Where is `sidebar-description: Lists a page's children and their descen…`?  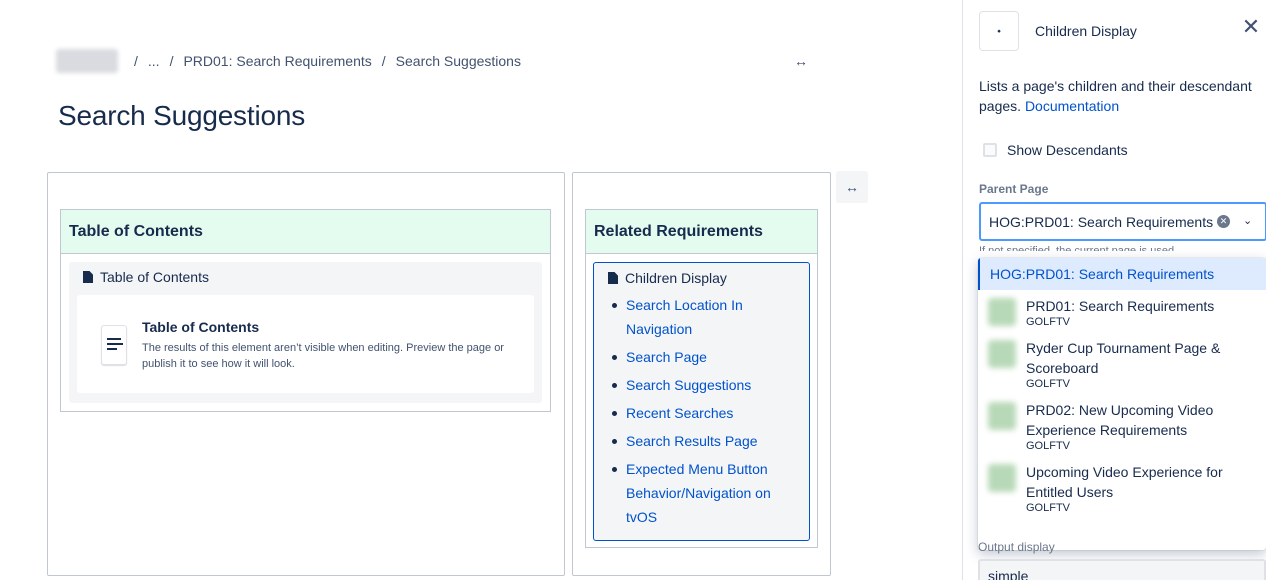 sidebar-description: Lists a page's children and their descen… is located at coordinates (1119, 96).